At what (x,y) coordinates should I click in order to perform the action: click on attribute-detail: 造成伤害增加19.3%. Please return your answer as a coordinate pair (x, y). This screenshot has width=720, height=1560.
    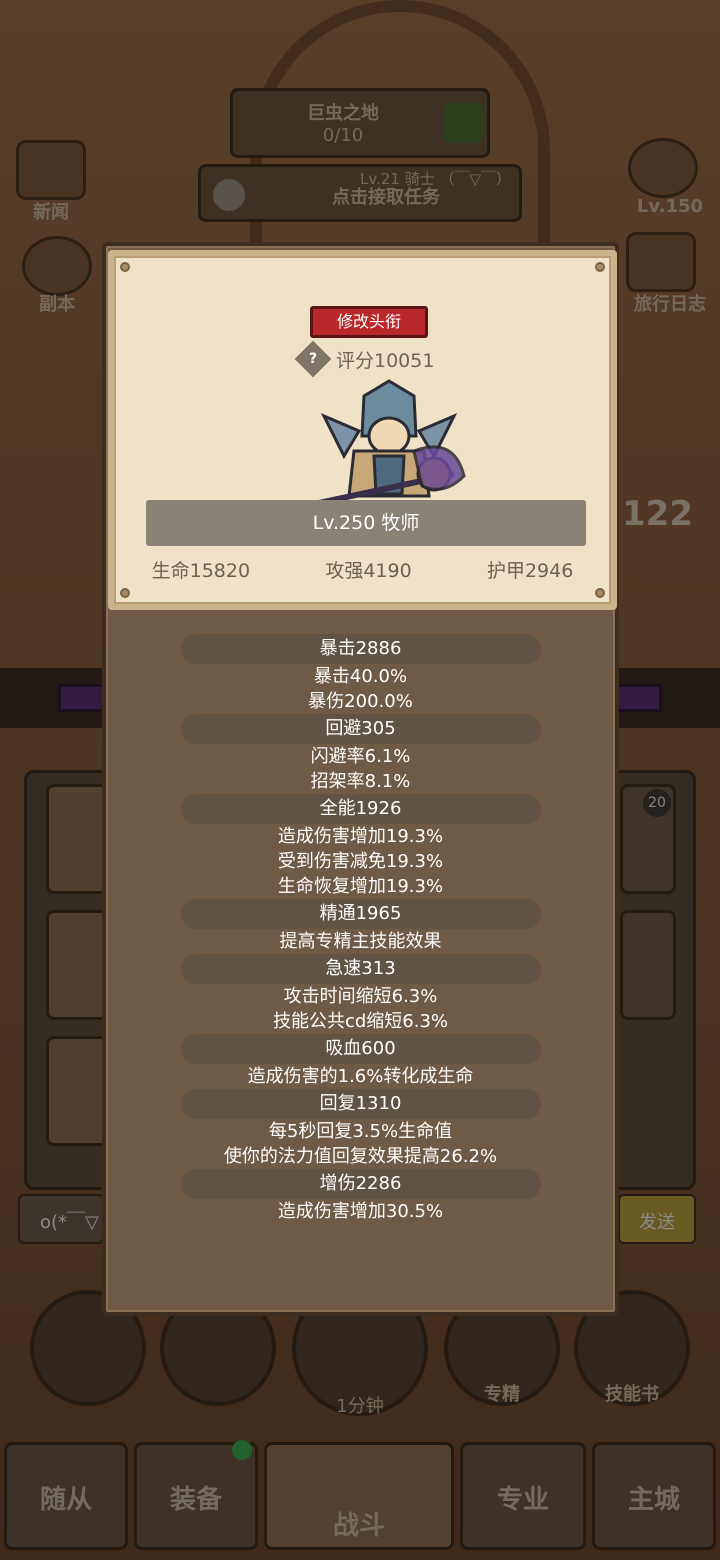
    Looking at the image, I should click on (360, 836).